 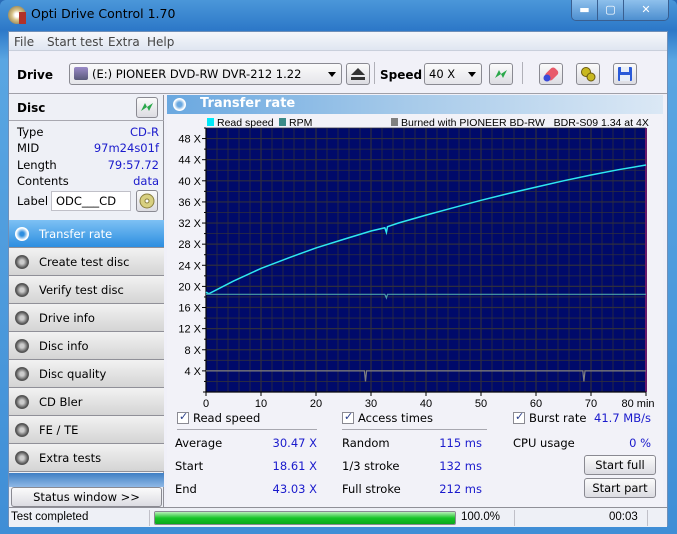 I want to click on app-disc-icon, so click(x=17, y=15).